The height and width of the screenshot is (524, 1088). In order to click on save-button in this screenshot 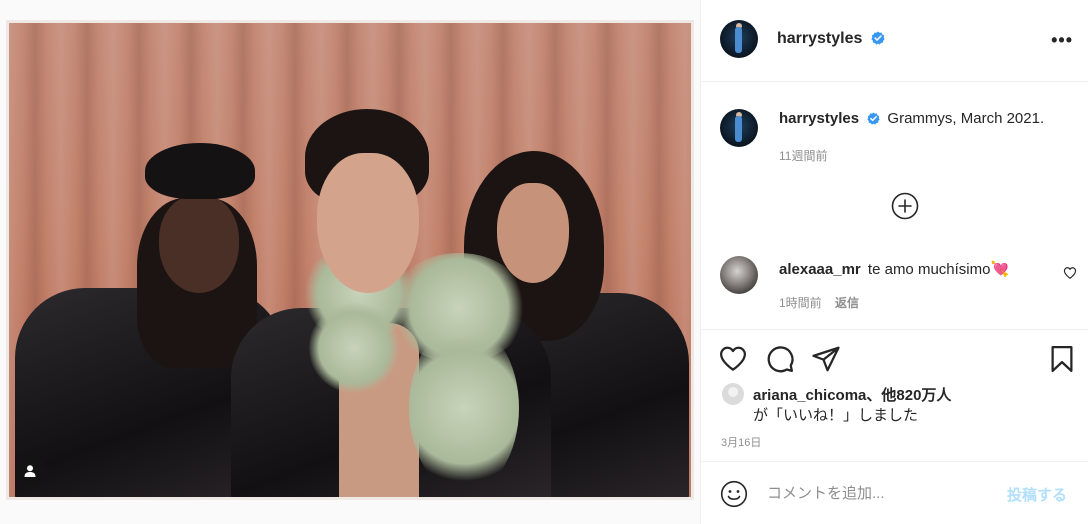, I will do `click(1062, 359)`.